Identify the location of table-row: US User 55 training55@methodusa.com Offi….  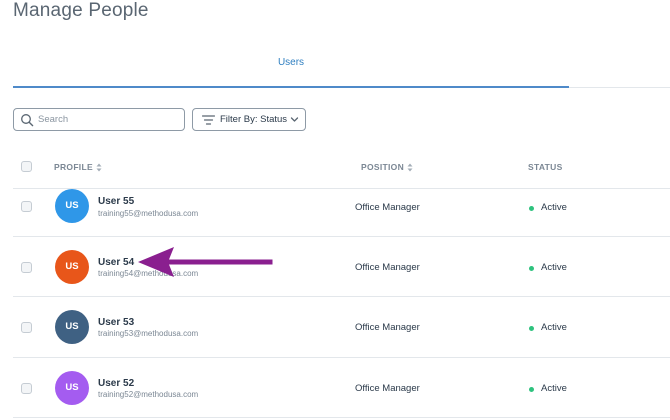
(341, 213).